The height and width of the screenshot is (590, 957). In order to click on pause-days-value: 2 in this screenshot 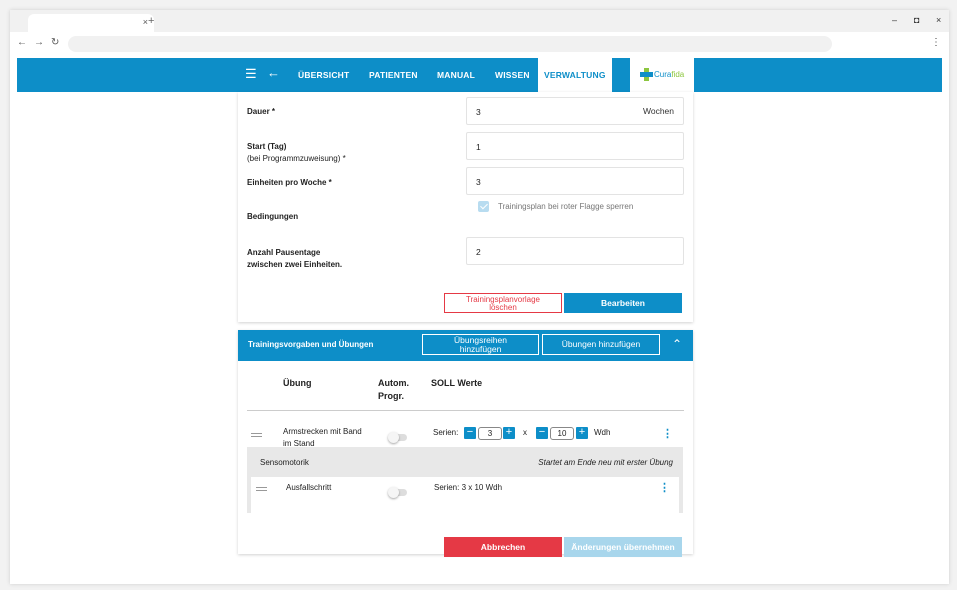, I will do `click(478, 252)`.